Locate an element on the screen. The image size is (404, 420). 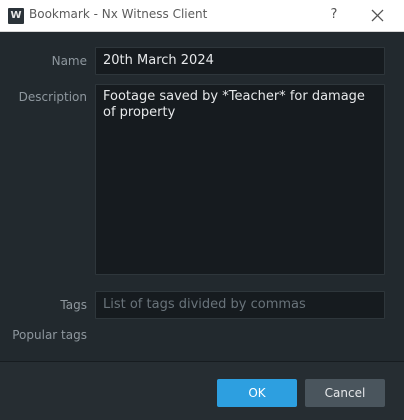
description-label: Description is located at coordinates (52, 97).